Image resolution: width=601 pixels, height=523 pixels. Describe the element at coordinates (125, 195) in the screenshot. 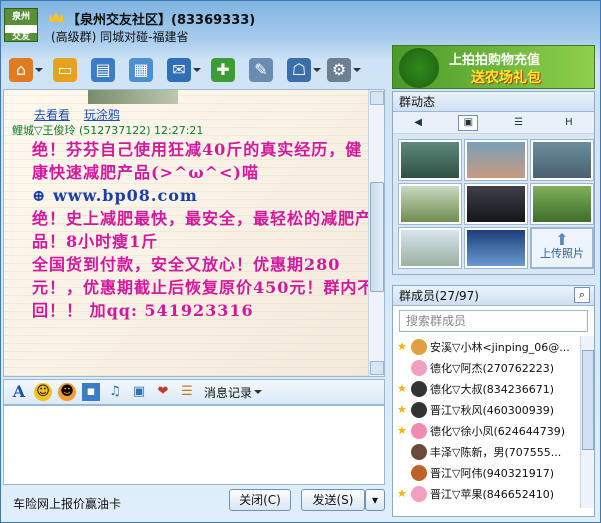

I see `message-url-text: www.bp08.com` at that location.